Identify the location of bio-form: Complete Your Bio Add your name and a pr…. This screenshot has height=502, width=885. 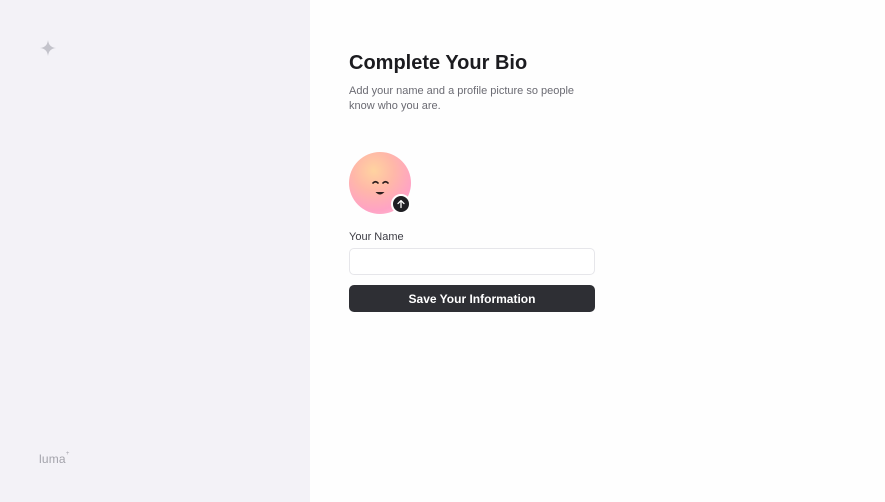
(472, 181).